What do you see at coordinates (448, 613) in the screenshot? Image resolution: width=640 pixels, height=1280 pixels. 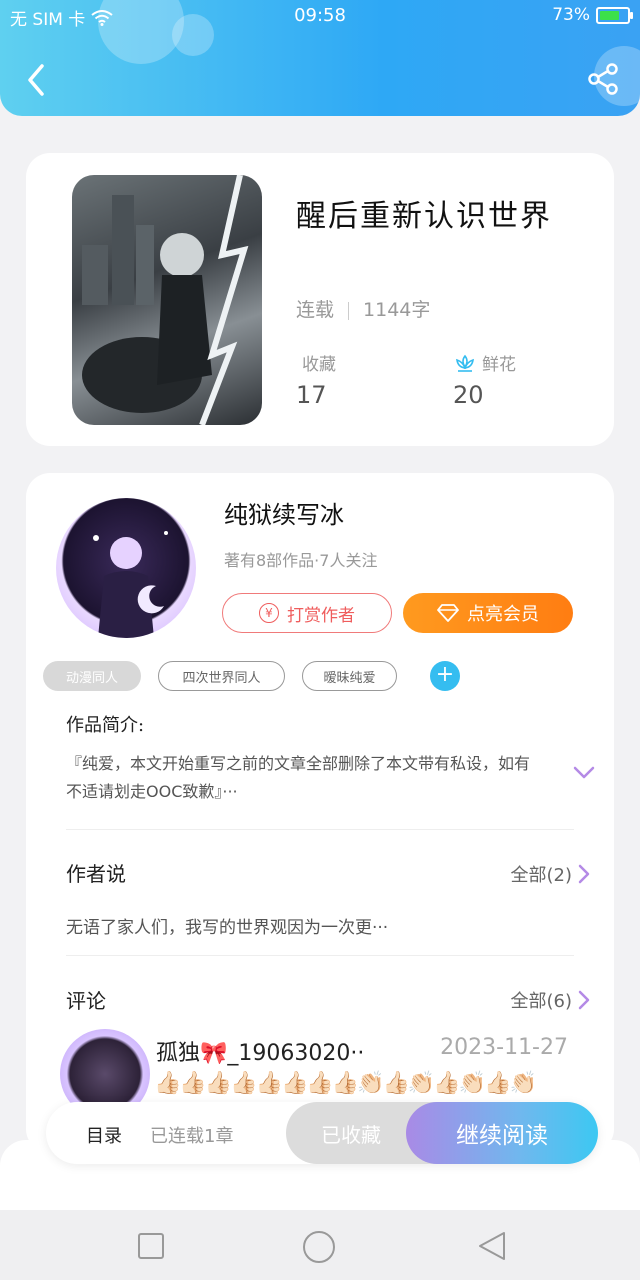 I see `diamond-icon` at bounding box center [448, 613].